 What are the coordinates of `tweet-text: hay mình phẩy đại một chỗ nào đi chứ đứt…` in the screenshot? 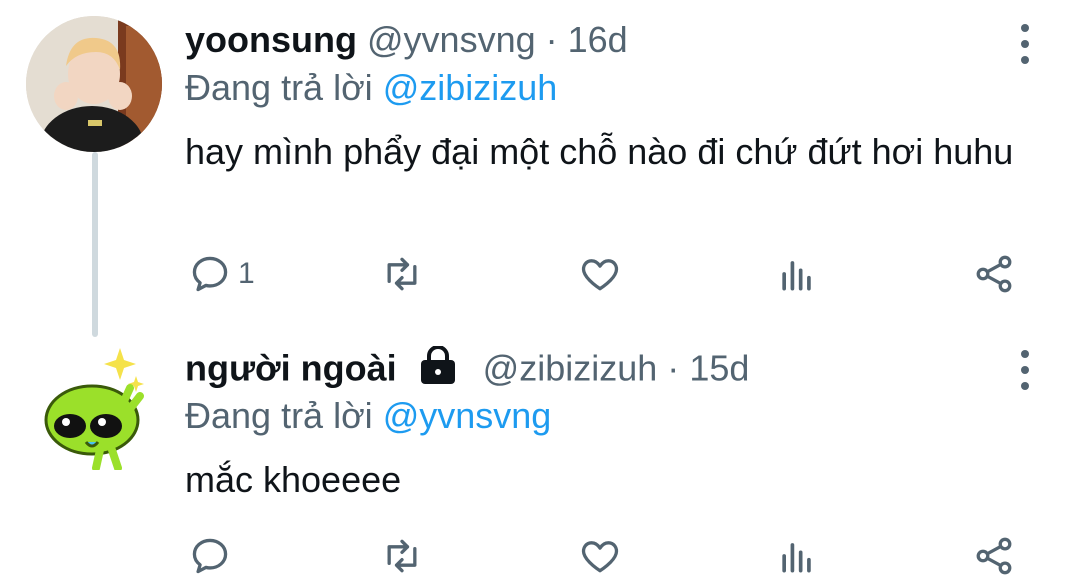 It's located at (599, 151).